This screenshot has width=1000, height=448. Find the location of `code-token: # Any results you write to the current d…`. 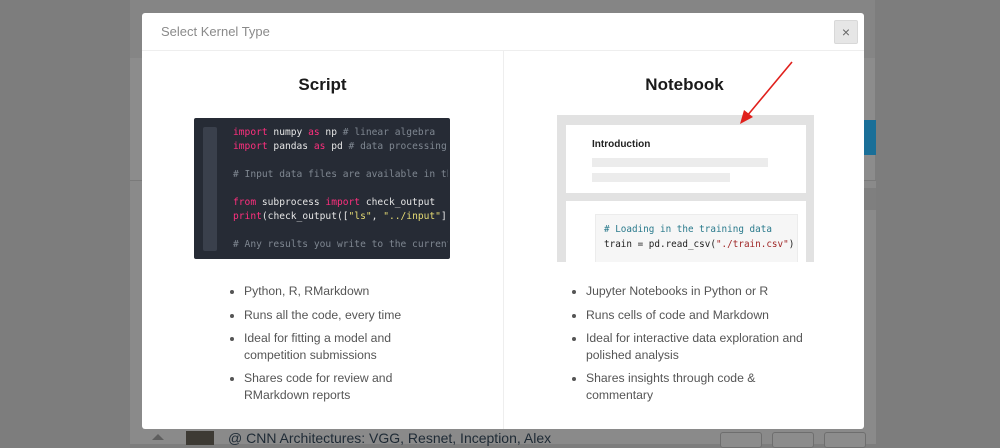

code-token: # Any results you write to the current d… is located at coordinates (340, 244).